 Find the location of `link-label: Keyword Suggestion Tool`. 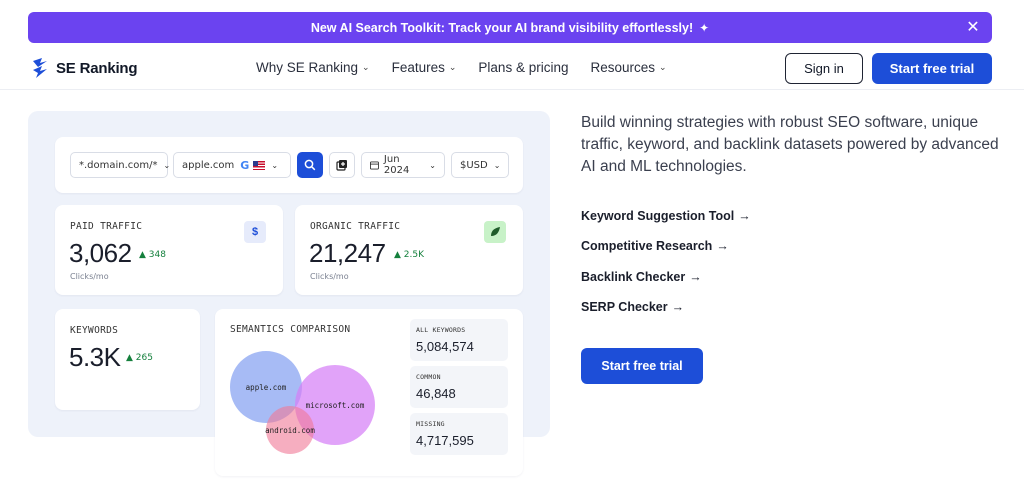

link-label: Keyword Suggestion Tool is located at coordinates (658, 216).